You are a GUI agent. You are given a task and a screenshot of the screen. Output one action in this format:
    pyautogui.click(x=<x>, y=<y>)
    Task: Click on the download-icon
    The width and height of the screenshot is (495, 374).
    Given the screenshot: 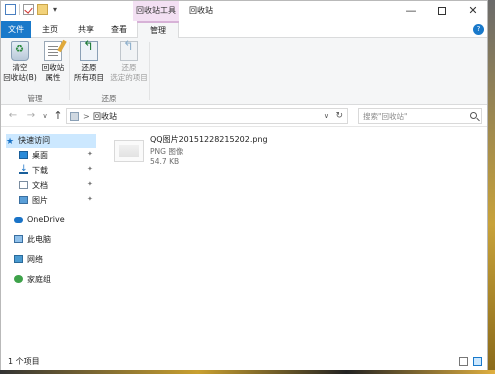 What is the action you would take?
    pyautogui.click(x=23, y=169)
    